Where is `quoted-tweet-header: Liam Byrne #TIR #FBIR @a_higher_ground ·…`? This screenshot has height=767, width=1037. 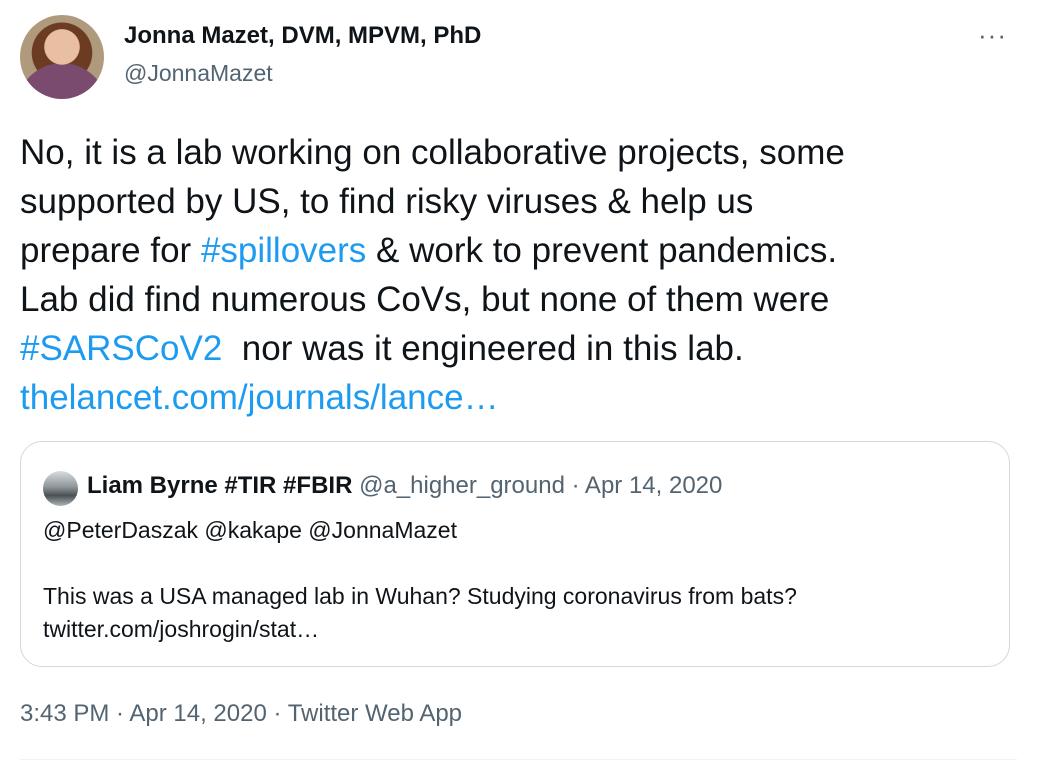 quoted-tweet-header: Liam Byrne #TIR #FBIR @a_higher_ground ·… is located at coordinates (404, 486).